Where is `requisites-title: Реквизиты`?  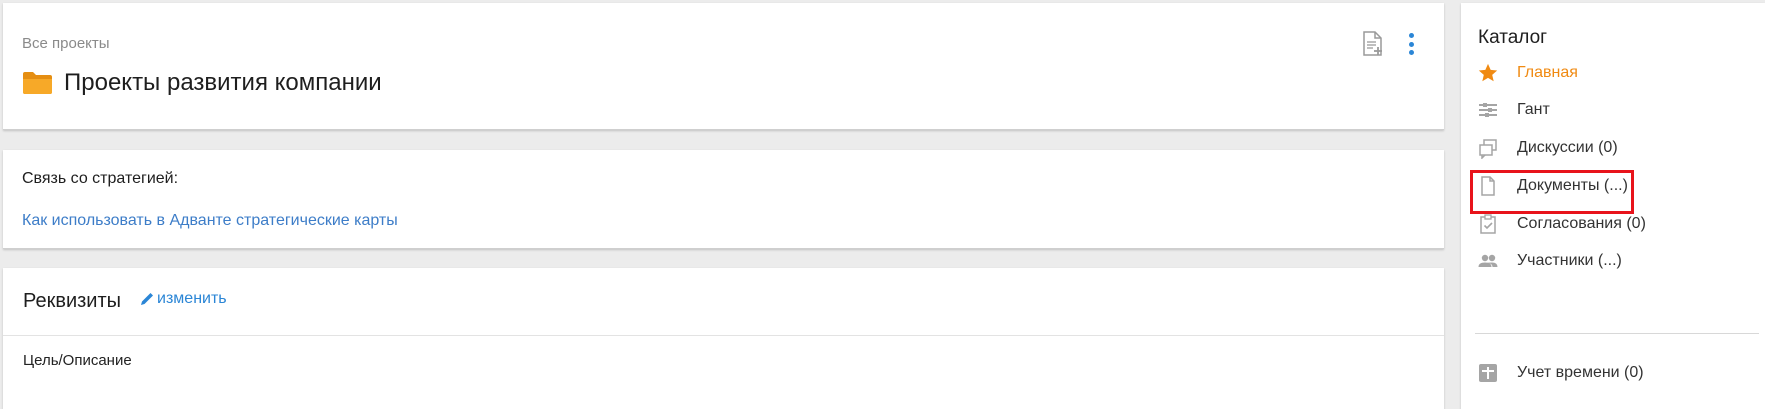
requisites-title: Реквизиты is located at coordinates (72, 301).